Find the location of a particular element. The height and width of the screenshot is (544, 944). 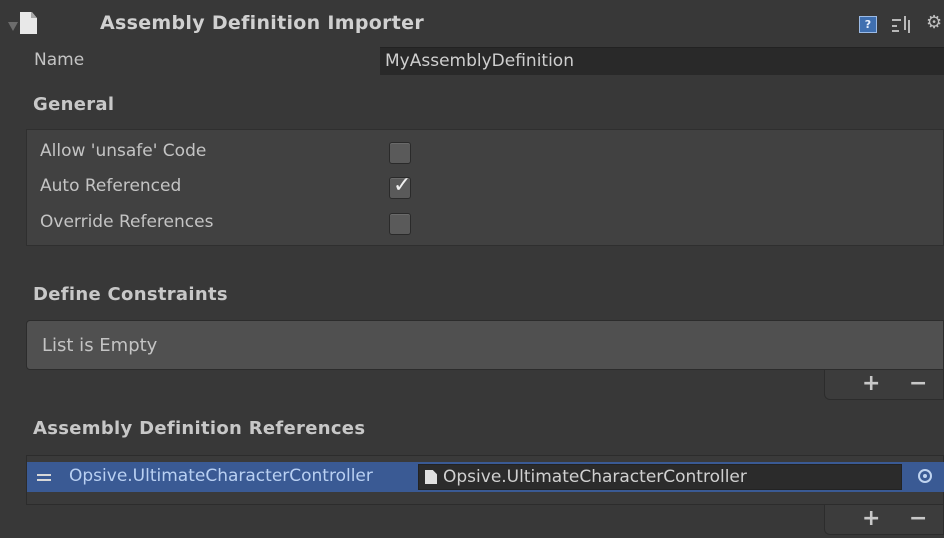

name-label: Name is located at coordinates (59, 60).